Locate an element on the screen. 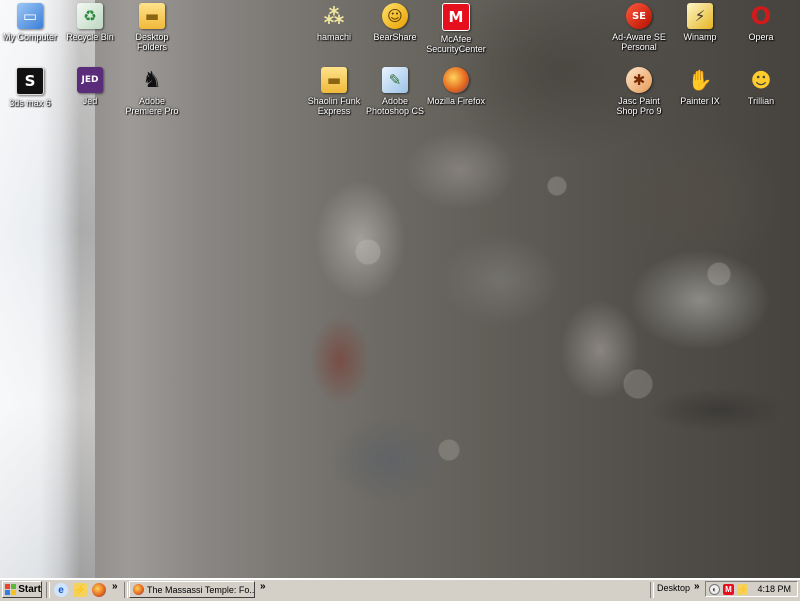 The width and height of the screenshot is (800, 601). painter-icon: ✋ is located at coordinates (700, 80).